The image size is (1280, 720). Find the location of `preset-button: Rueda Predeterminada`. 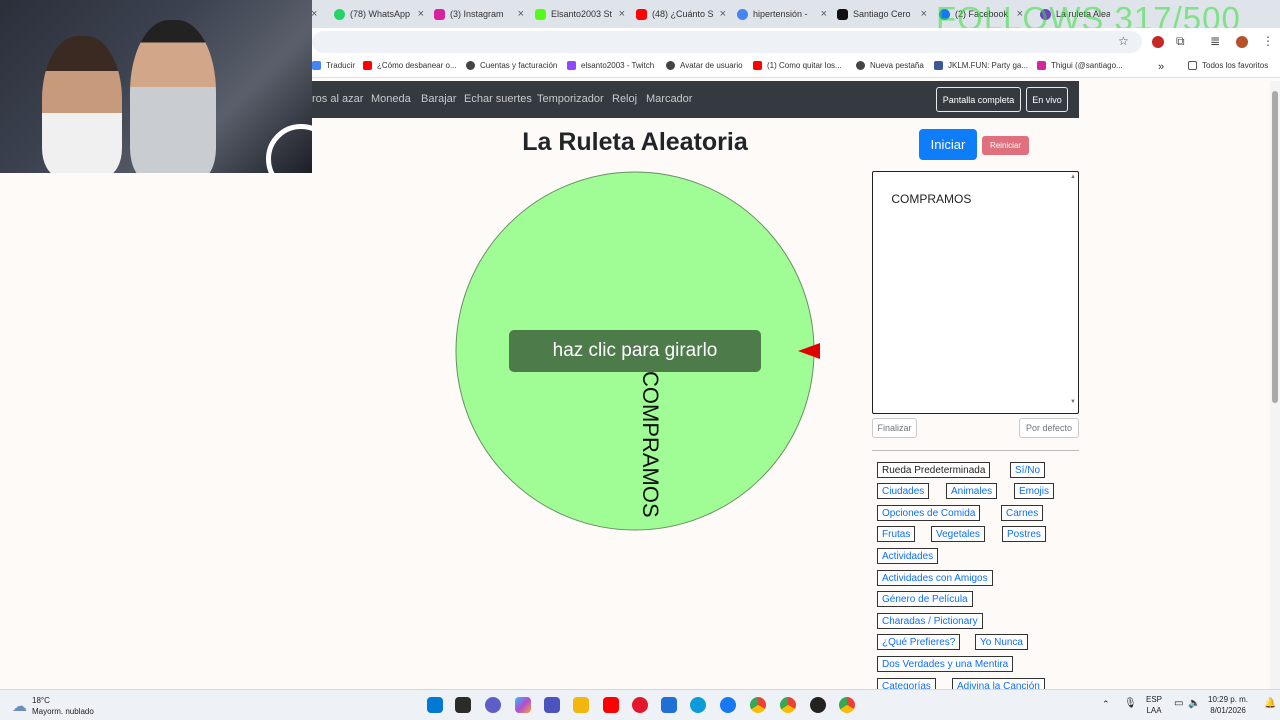

preset-button: Rueda Predeterminada is located at coordinates (934, 470).